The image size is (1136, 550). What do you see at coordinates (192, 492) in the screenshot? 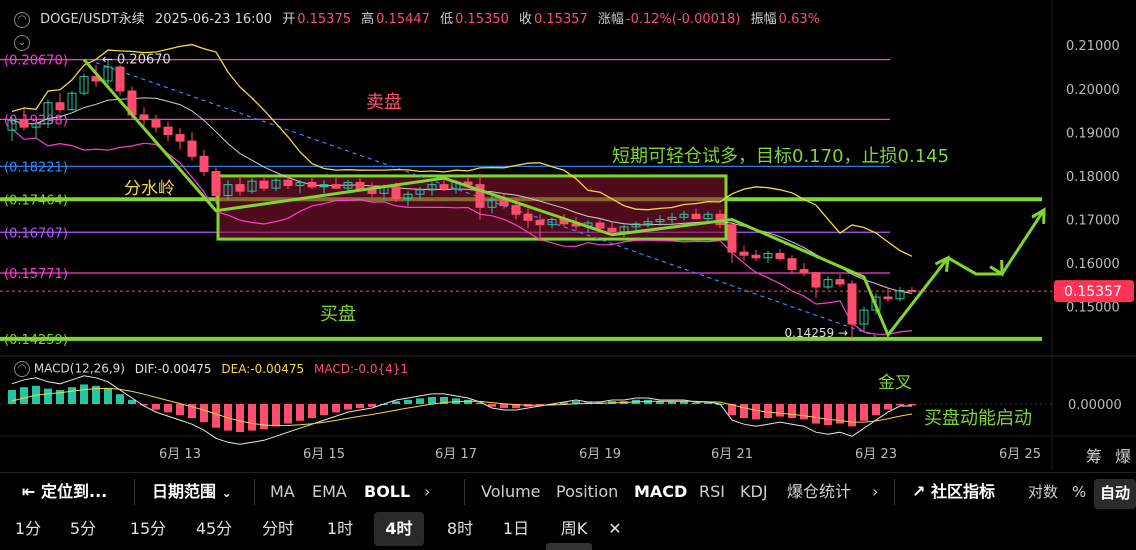
I see `date-range-button: 日期范围 ⌄` at bounding box center [192, 492].